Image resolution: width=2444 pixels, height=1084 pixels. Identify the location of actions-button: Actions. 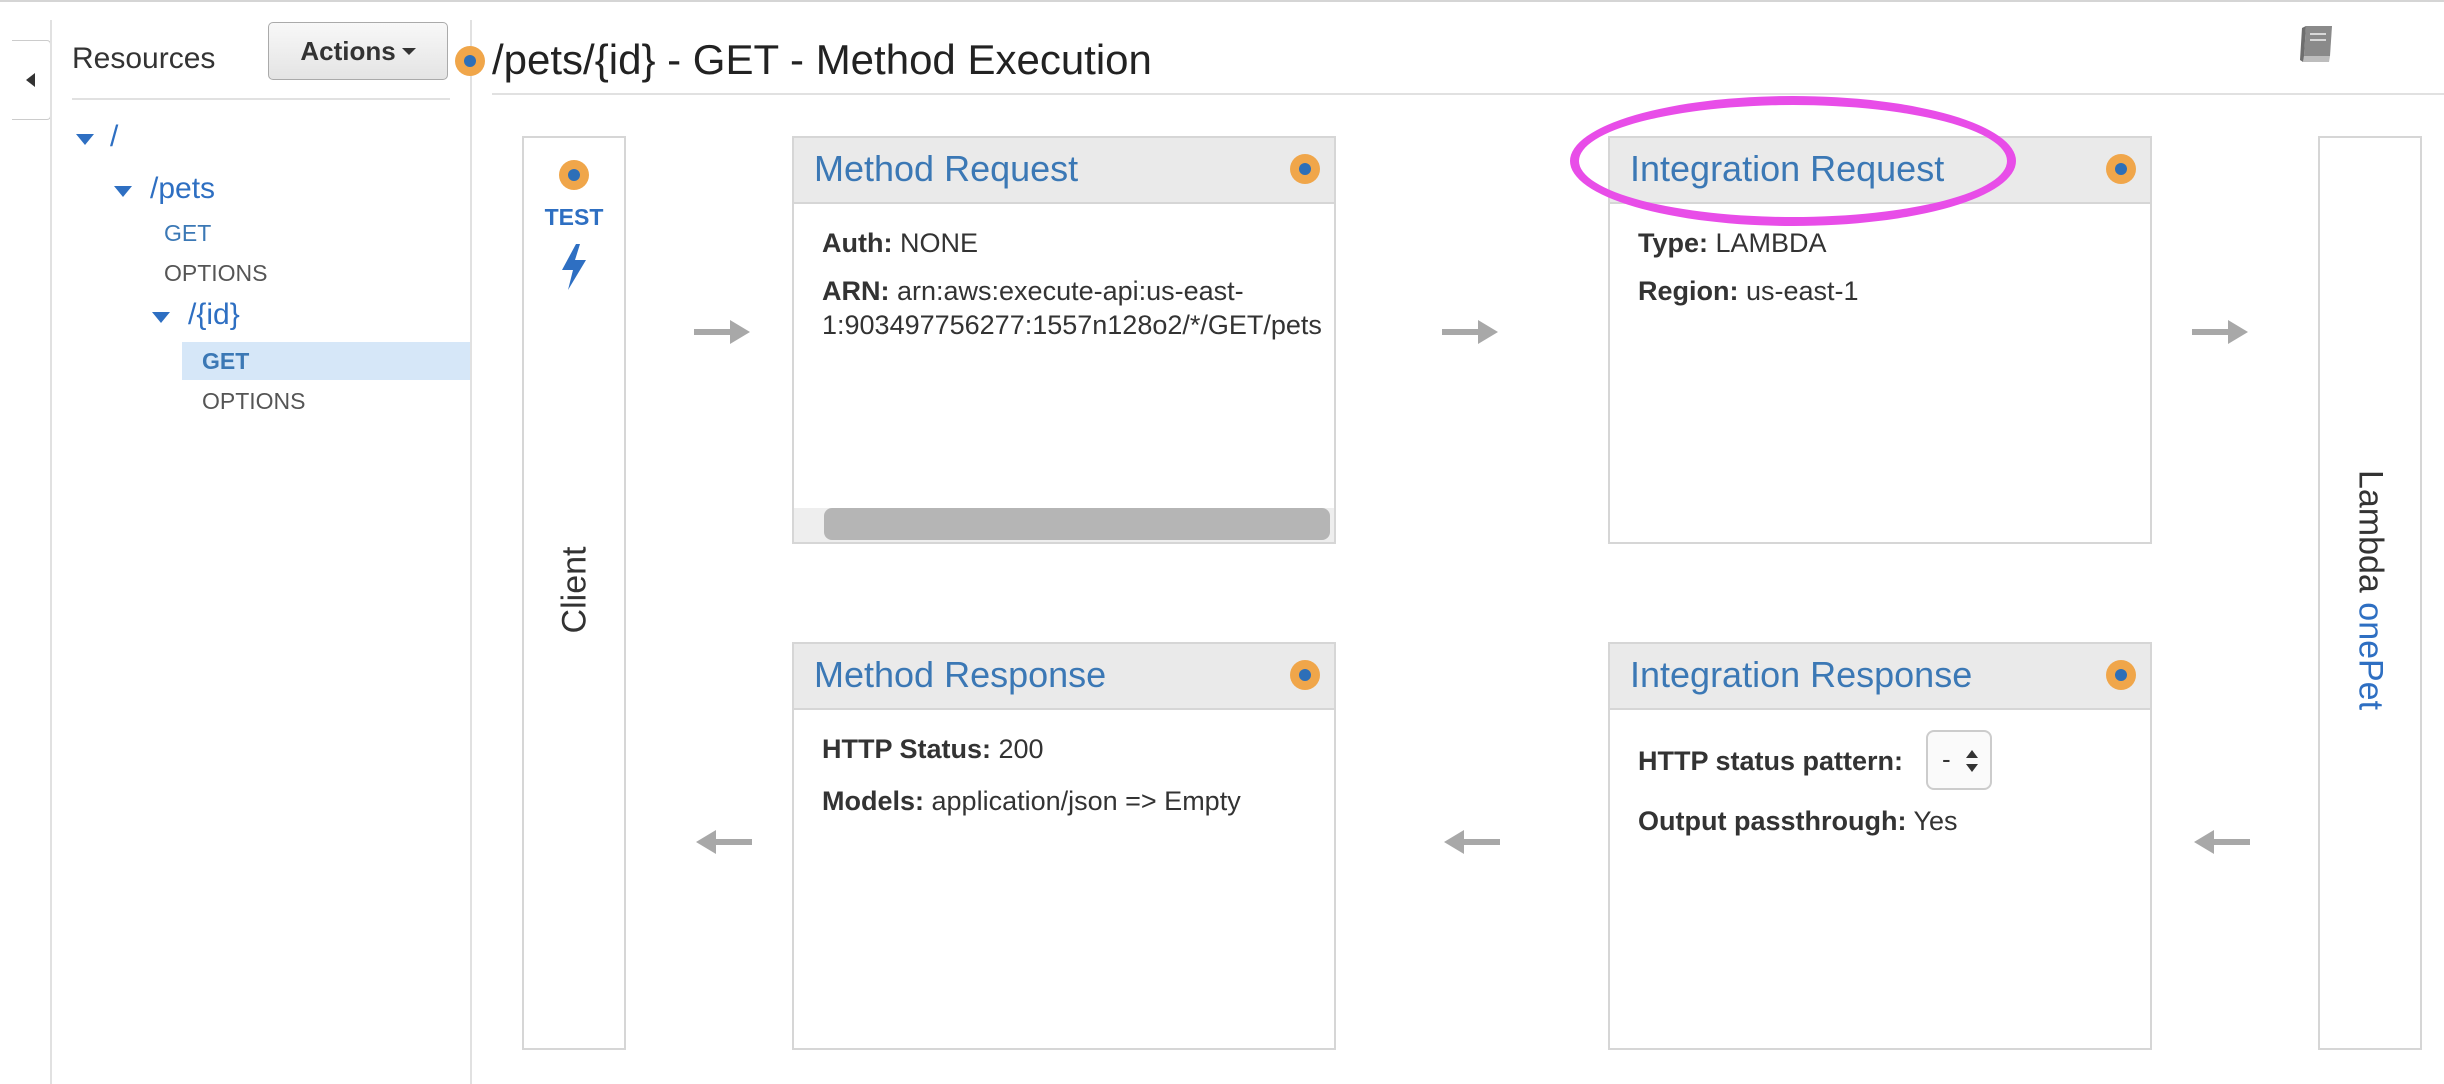
(358, 51).